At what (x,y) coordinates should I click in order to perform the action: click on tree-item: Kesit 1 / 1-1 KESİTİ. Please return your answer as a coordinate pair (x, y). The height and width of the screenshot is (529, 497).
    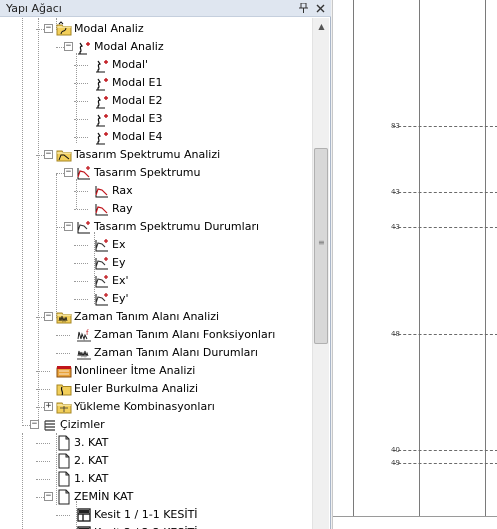
    Looking at the image, I should click on (156, 515).